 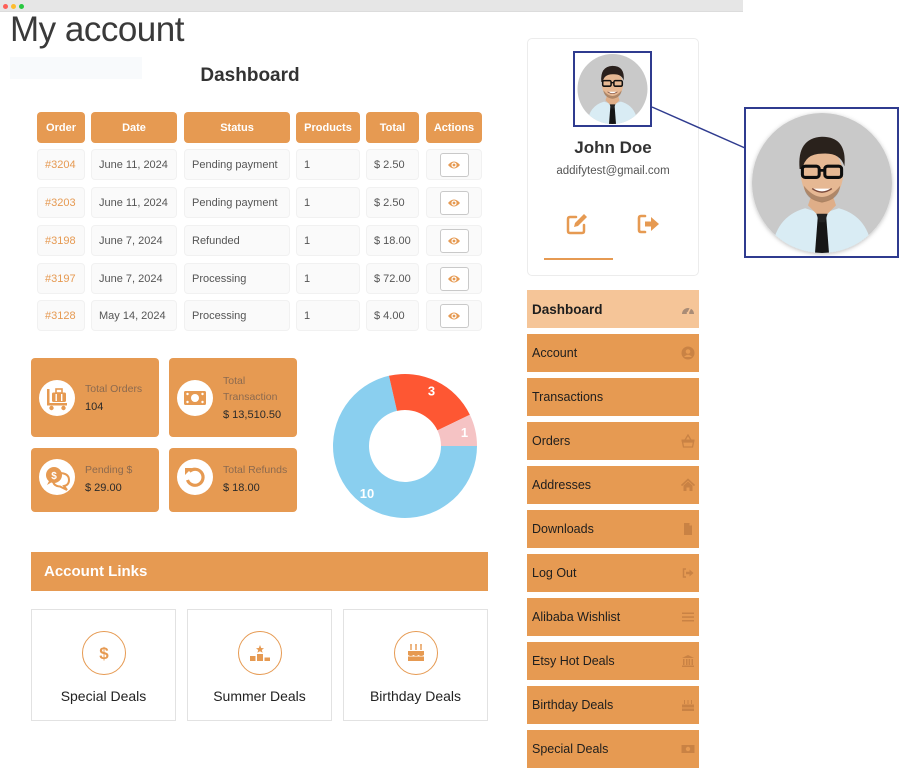 What do you see at coordinates (61, 202) in the screenshot?
I see `order-number-link: #3203` at bounding box center [61, 202].